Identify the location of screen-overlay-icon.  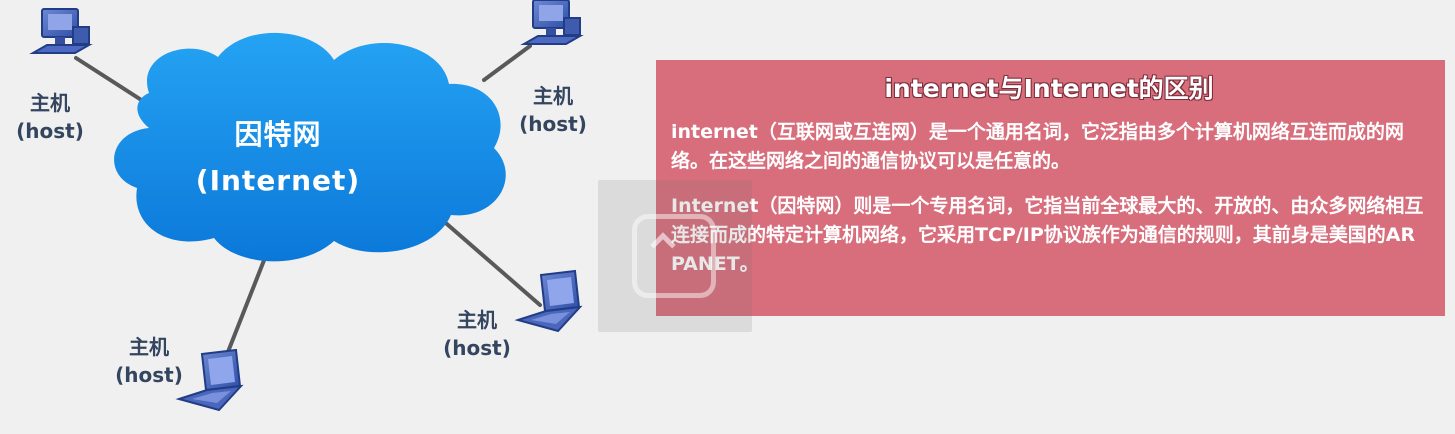
(674, 256).